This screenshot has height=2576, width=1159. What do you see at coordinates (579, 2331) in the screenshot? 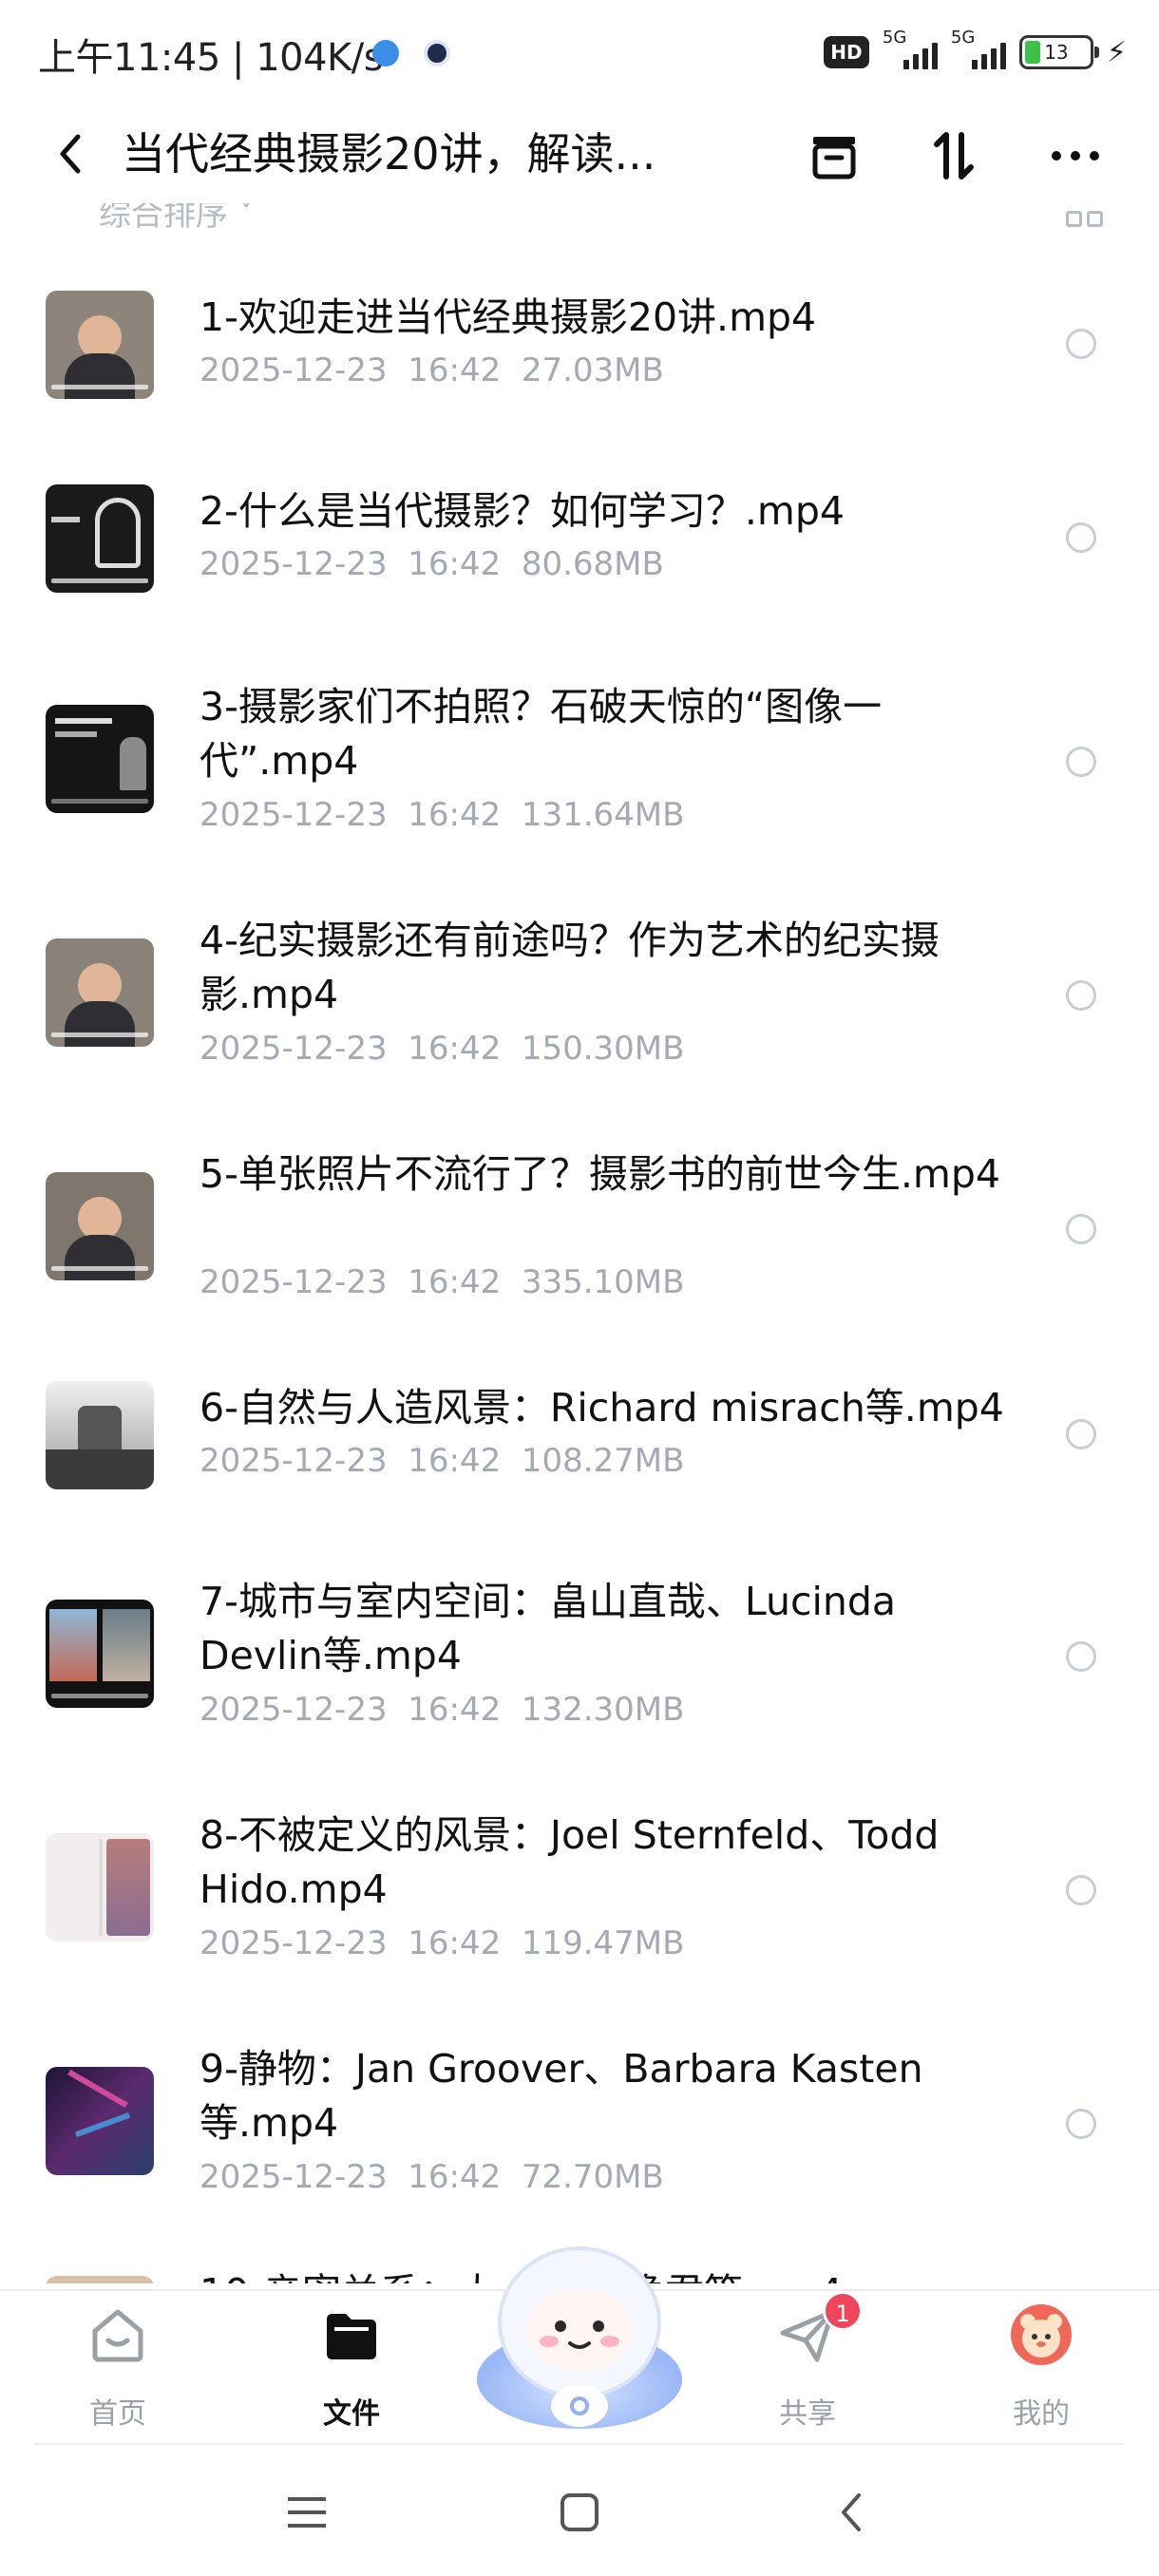
I see `mascot-assistant-icon` at bounding box center [579, 2331].